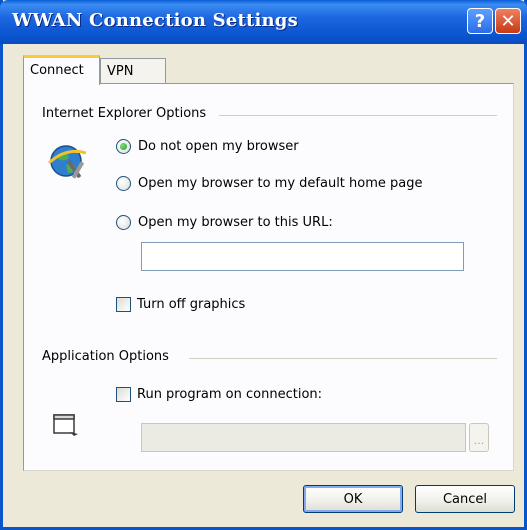 The width and height of the screenshot is (527, 530). Describe the element at coordinates (155, 20) in the screenshot. I see `window-title: WWAN Connection Settings` at that location.